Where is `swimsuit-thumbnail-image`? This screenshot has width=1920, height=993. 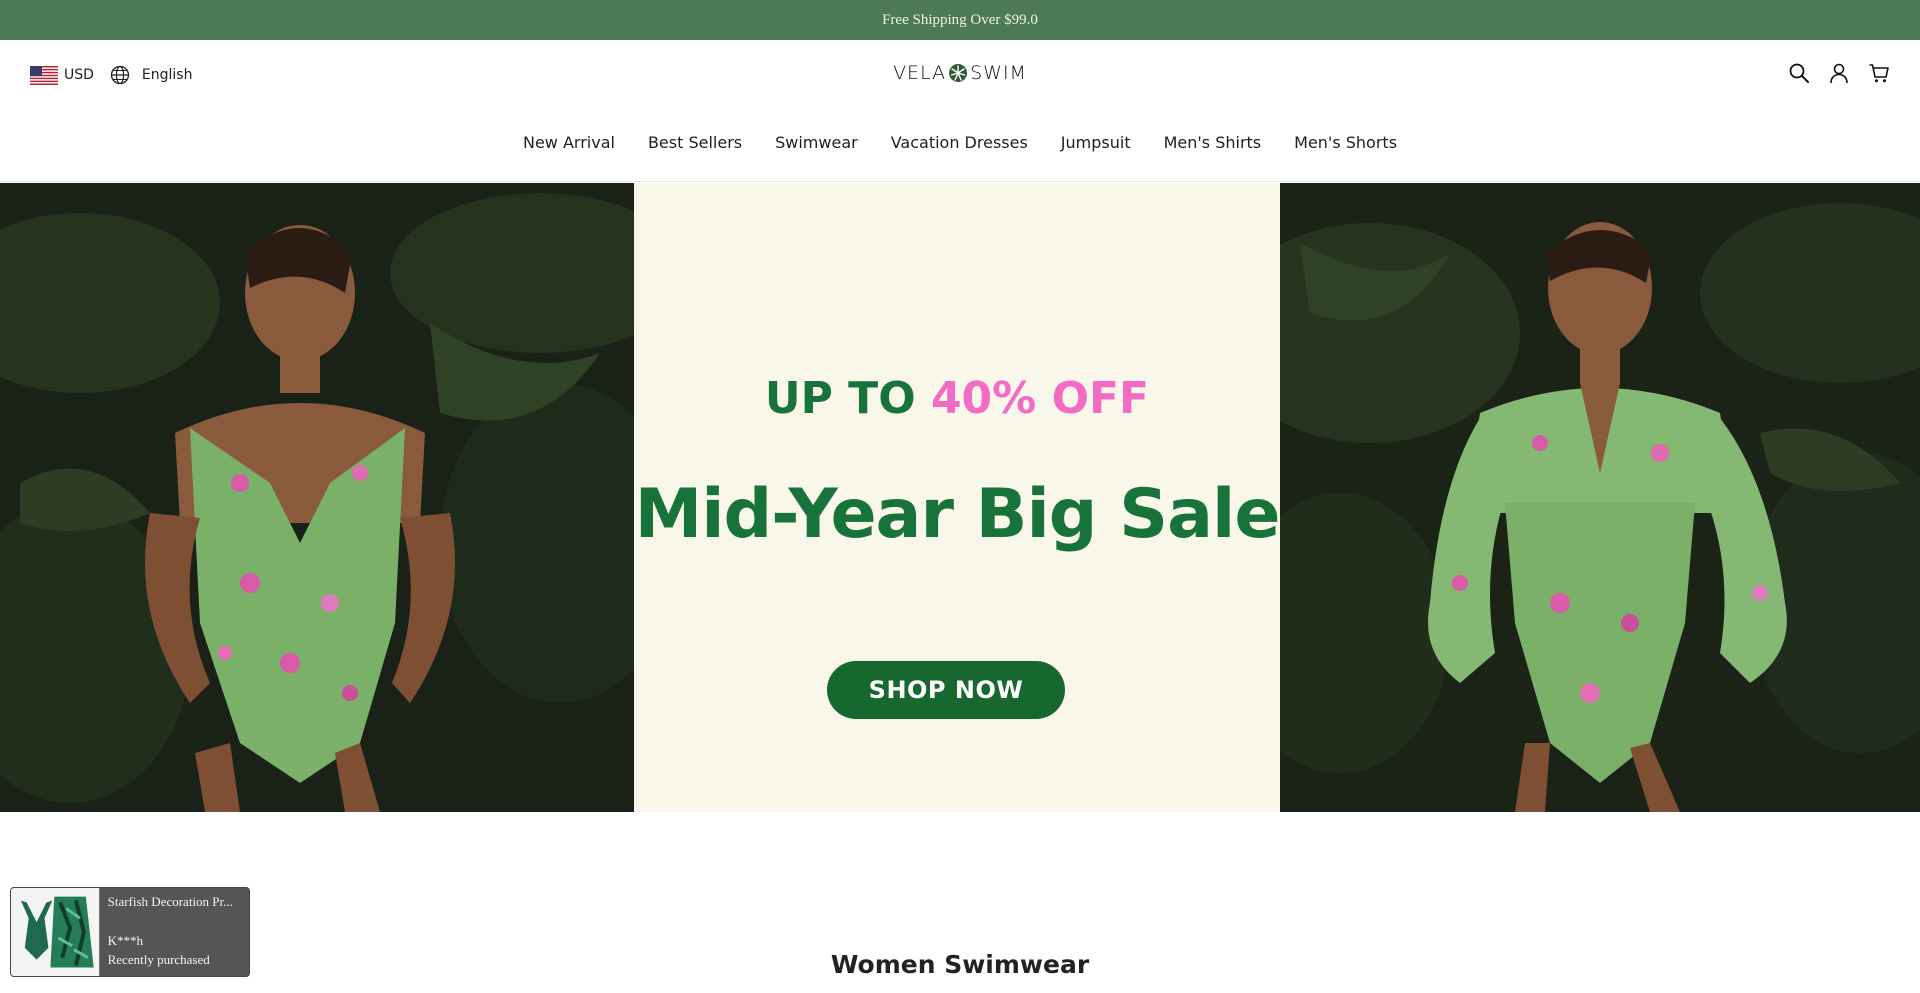
swimsuit-thumbnail-image is located at coordinates (55, 932).